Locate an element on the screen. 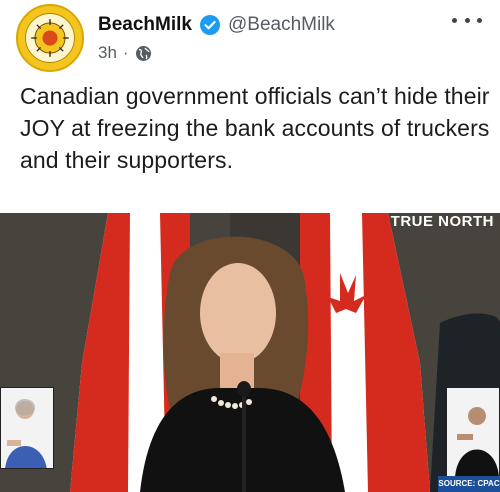 Image resolution: width=500 pixels, height=492 pixels. sign-language-inset-left is located at coordinates (27, 428).